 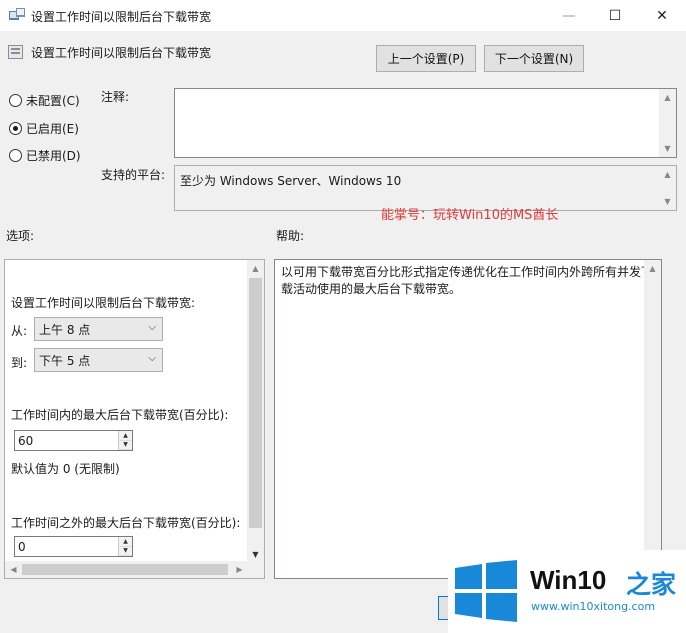 I want to click on platform-label: 支持的平台:, so click(x=133, y=175).